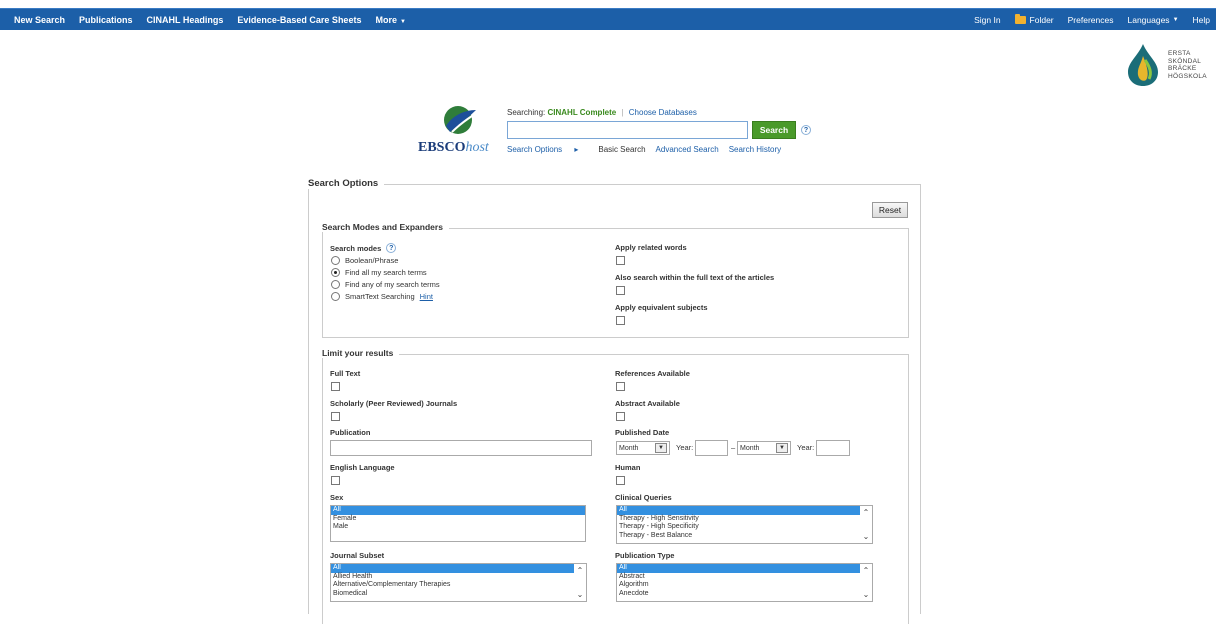 The height and width of the screenshot is (624, 1216). Describe the element at coordinates (627, 130) in the screenshot. I see `search-input` at that location.